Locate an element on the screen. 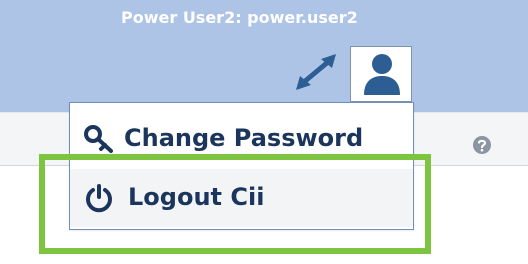  user-menu-button is located at coordinates (381, 74).